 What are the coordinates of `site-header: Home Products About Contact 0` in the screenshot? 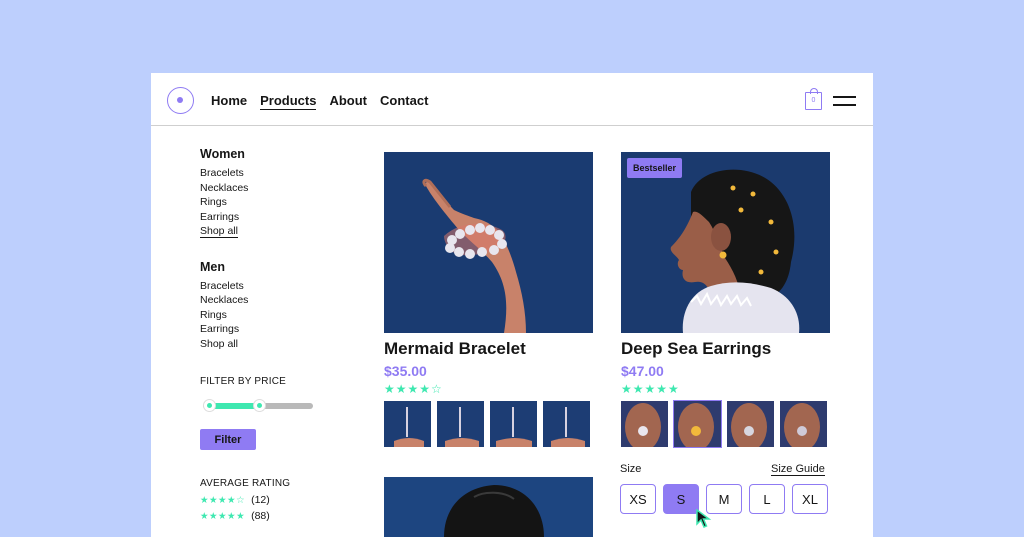 It's located at (512, 99).